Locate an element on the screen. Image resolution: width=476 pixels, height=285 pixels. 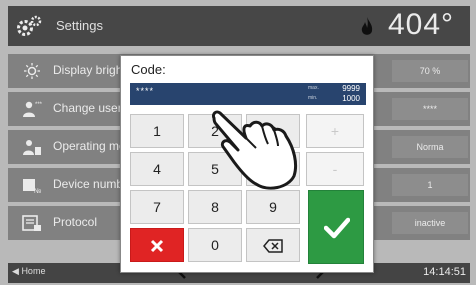
key-minus: - is located at coordinates (335, 169).